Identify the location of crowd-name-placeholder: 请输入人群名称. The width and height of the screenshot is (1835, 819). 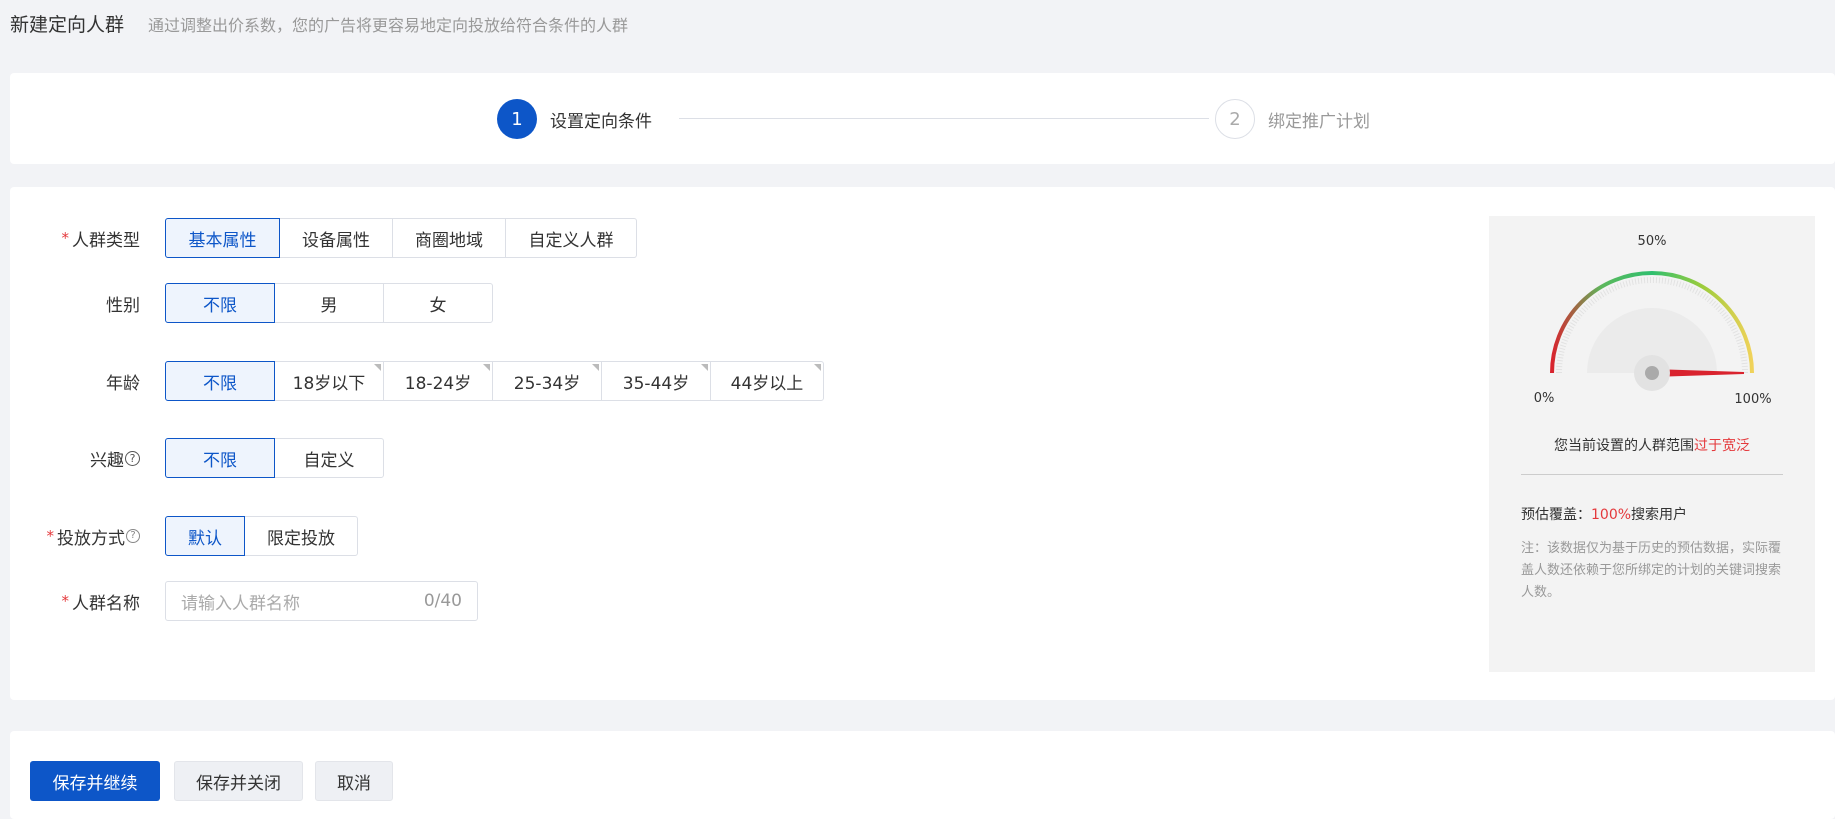
(240, 603).